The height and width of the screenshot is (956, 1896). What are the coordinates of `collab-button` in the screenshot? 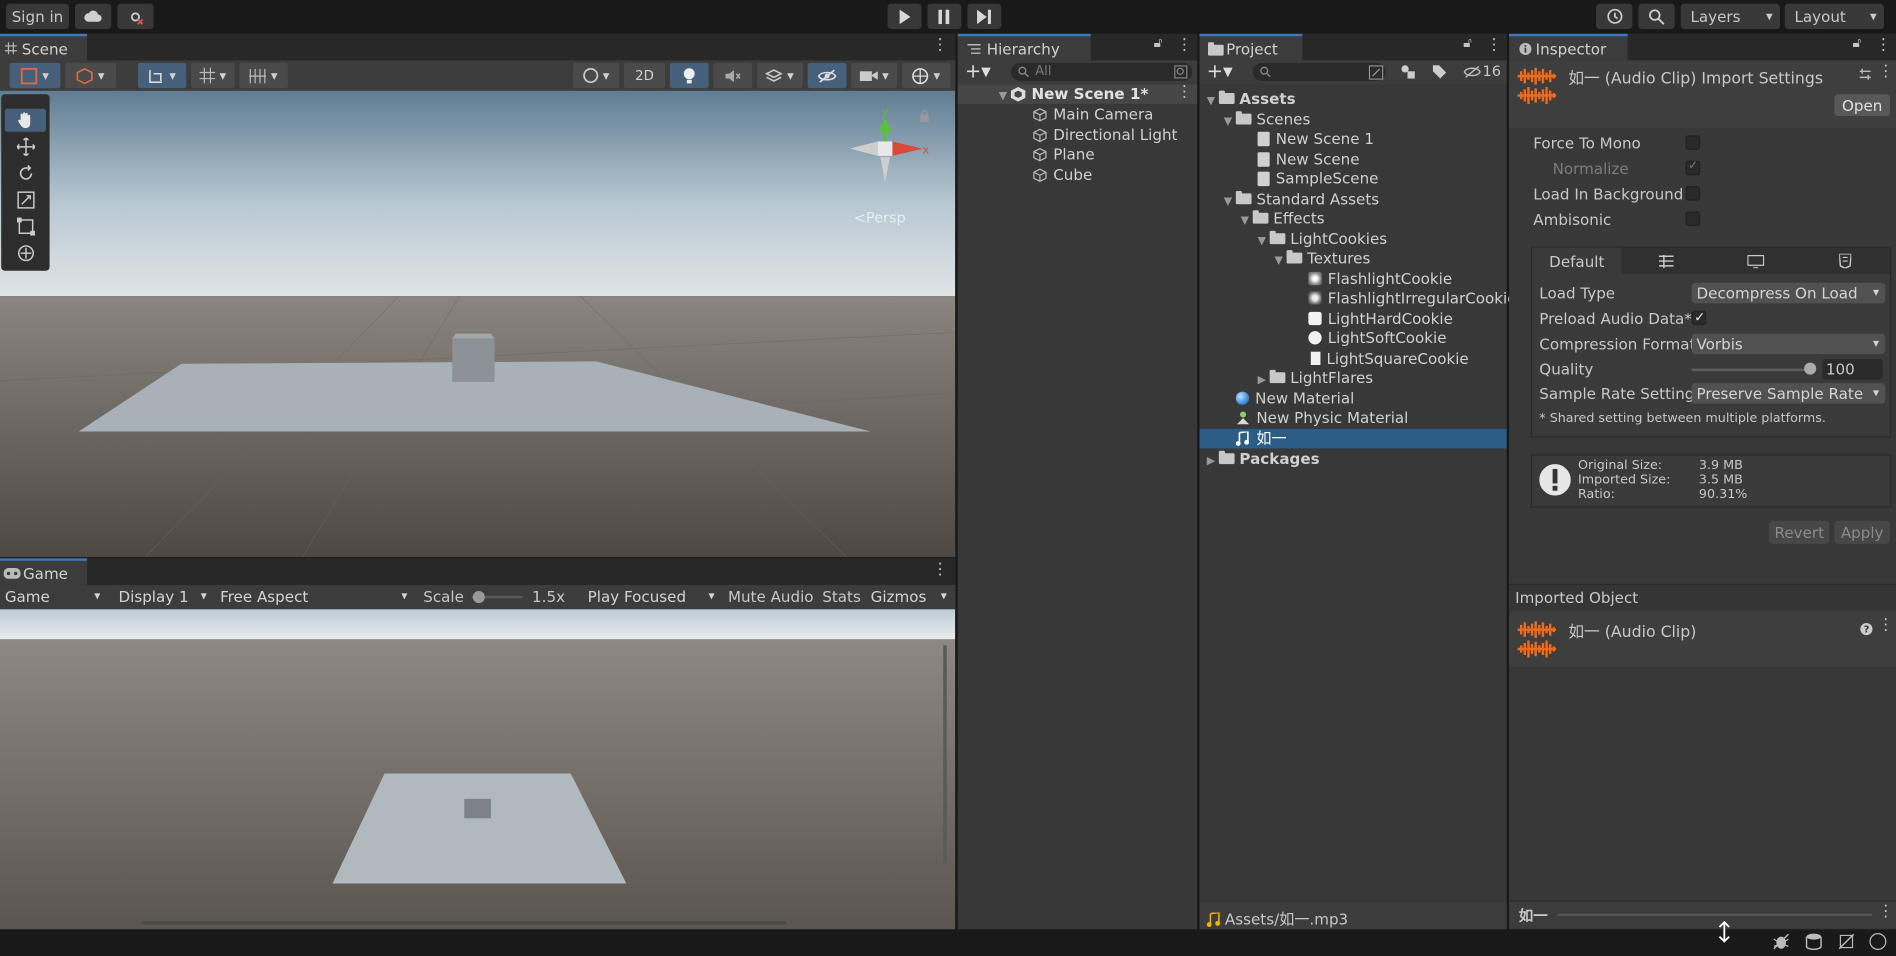 It's located at (135, 16).